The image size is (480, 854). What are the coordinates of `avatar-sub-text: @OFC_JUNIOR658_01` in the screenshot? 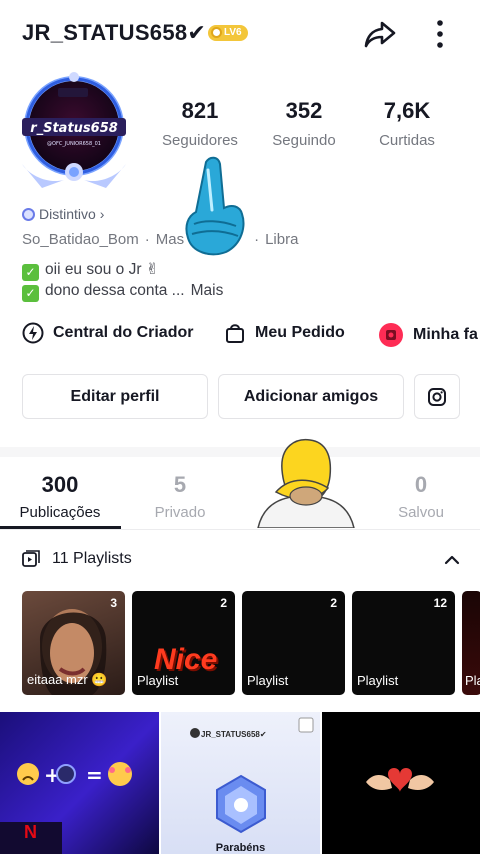 It's located at (74, 144).